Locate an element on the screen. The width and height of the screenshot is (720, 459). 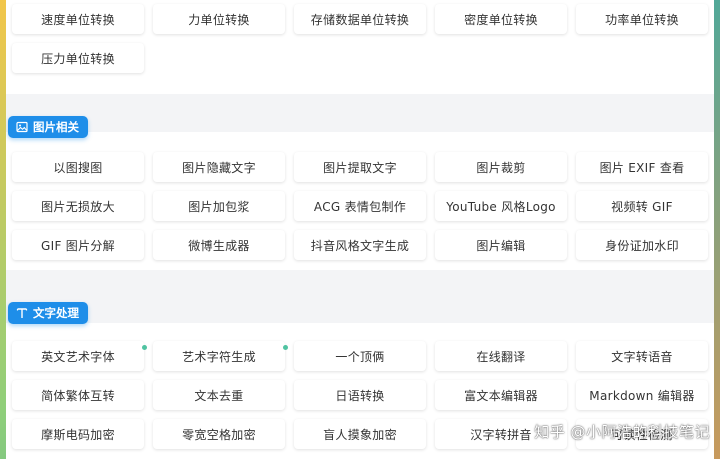
tool-button: 图片隐藏文字 is located at coordinates (219, 167).